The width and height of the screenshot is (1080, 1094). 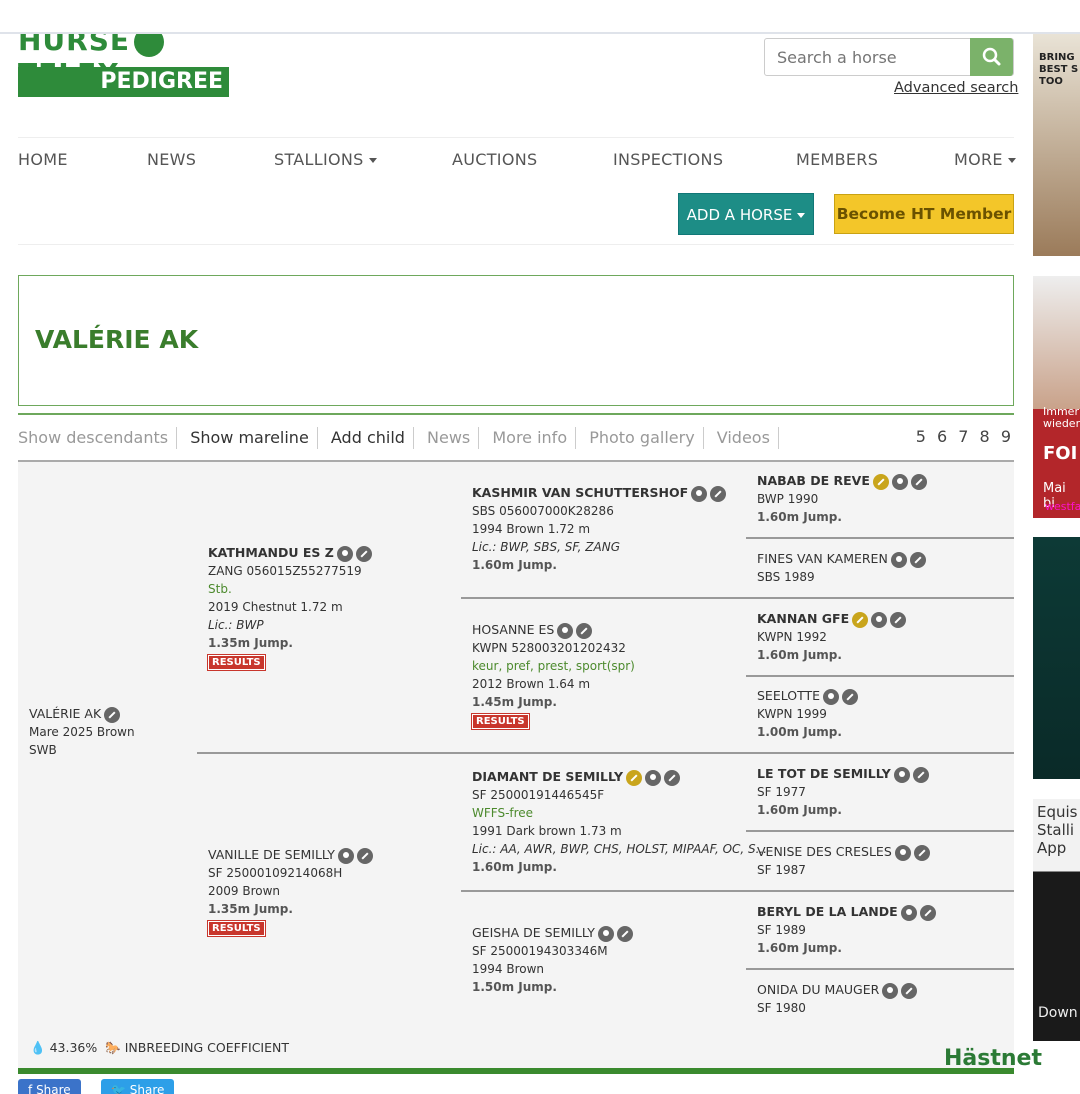 What do you see at coordinates (993, 1058) in the screenshot?
I see `hastnet-watermark: Hästnet` at bounding box center [993, 1058].